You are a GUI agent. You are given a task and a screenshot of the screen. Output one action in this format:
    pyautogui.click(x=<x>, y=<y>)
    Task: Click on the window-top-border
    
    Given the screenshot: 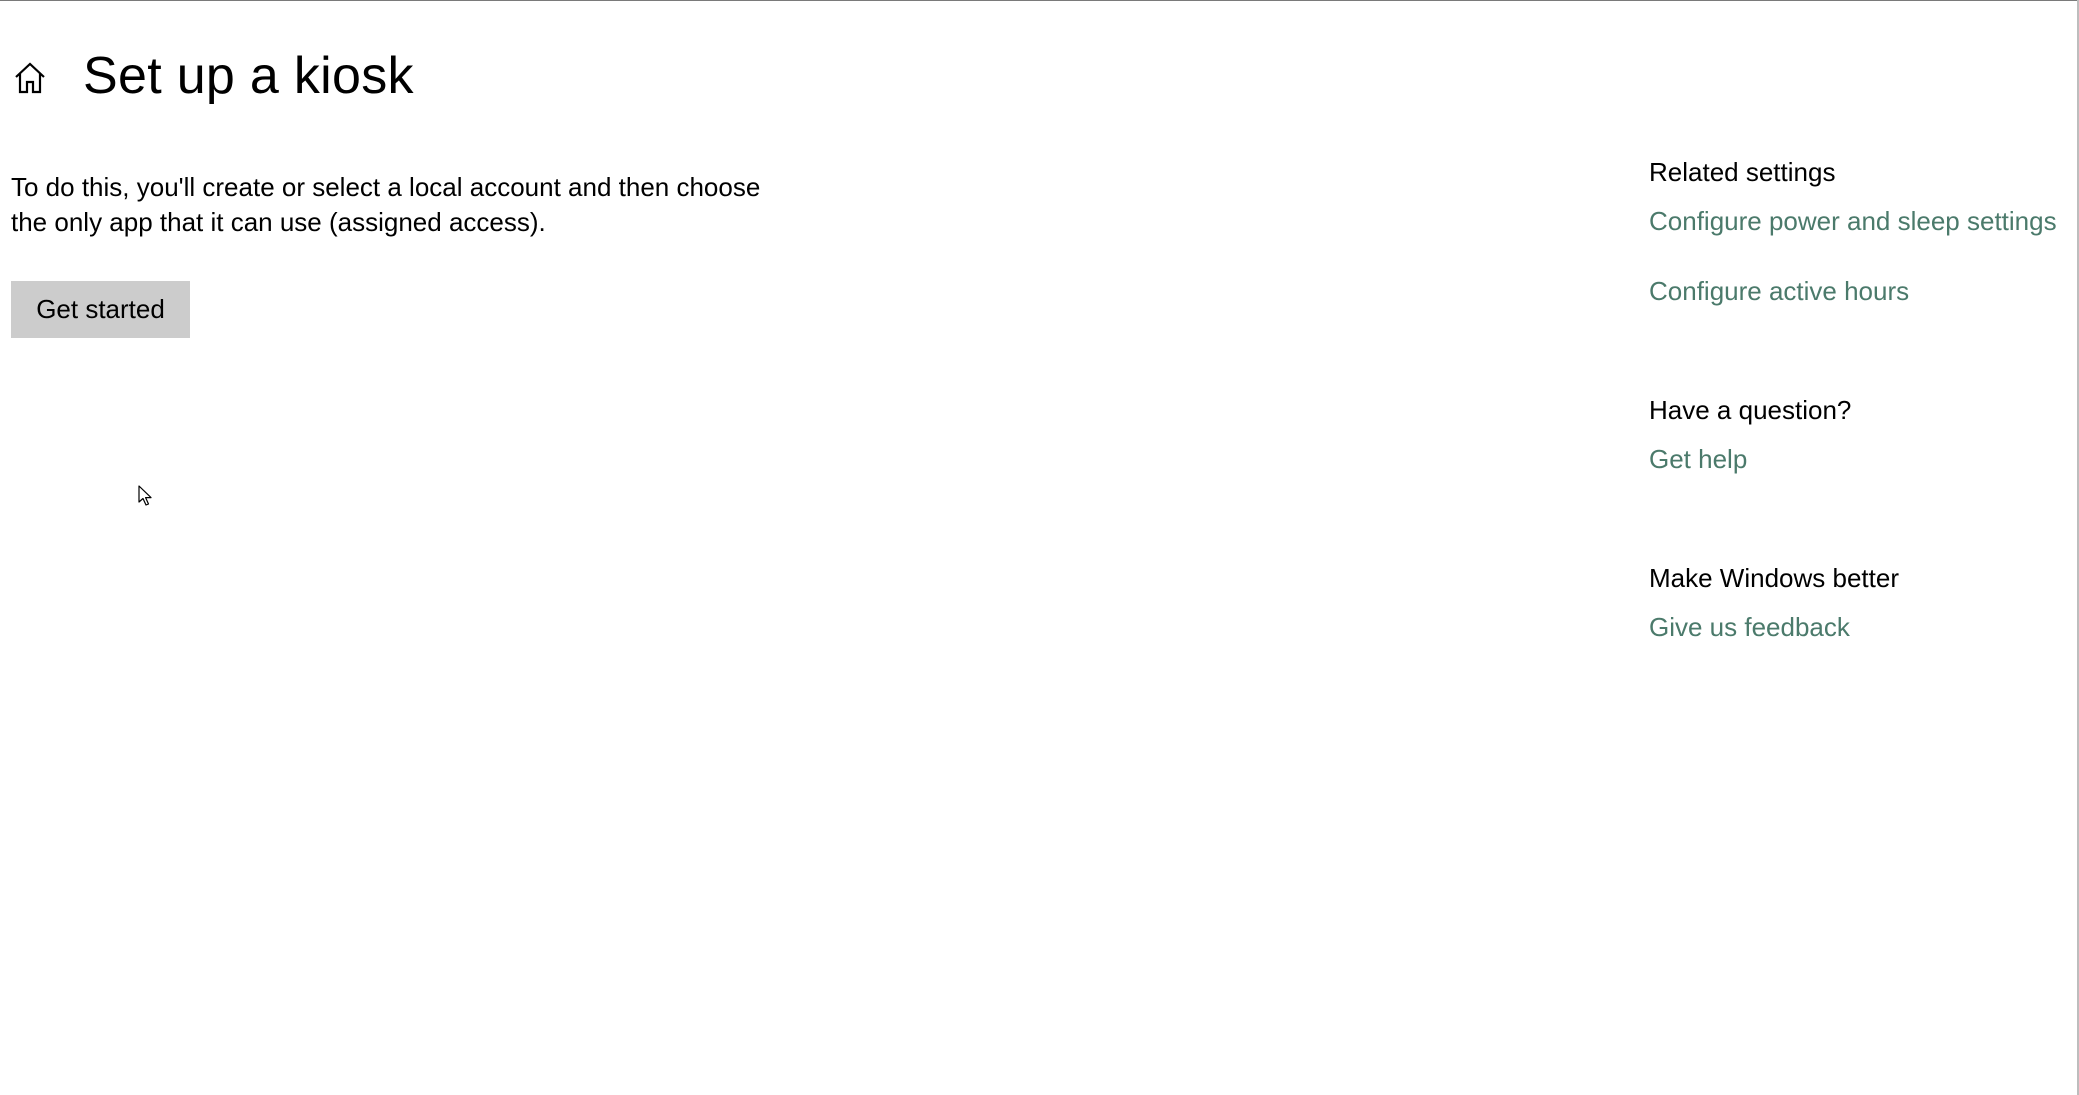 What is the action you would take?
    pyautogui.click(x=1039, y=0)
    